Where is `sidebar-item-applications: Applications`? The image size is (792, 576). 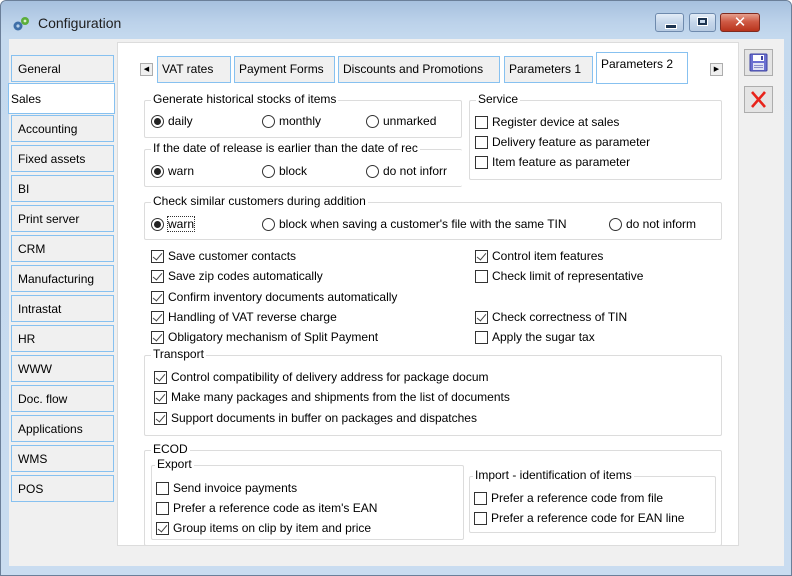 sidebar-item-applications: Applications is located at coordinates (62, 428).